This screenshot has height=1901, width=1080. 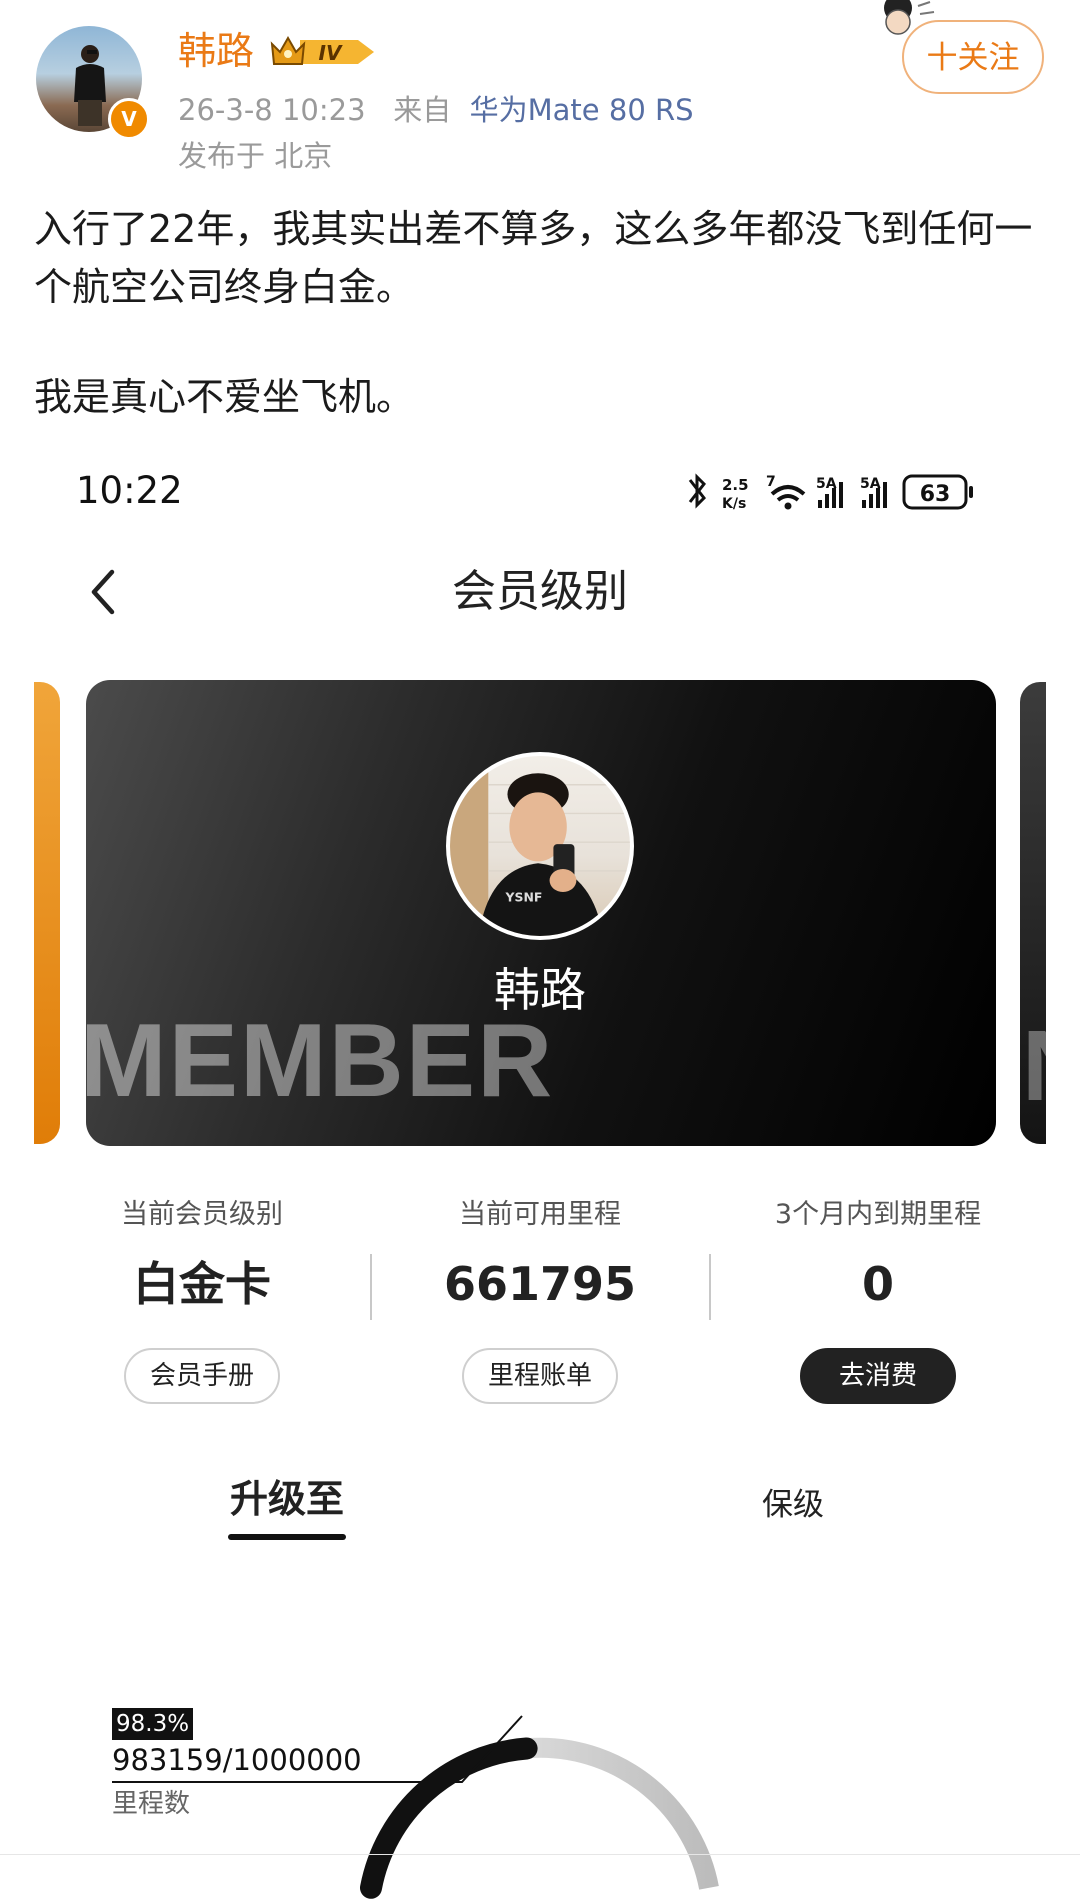 I want to click on member-avatar: YSNF, so click(x=540, y=846).